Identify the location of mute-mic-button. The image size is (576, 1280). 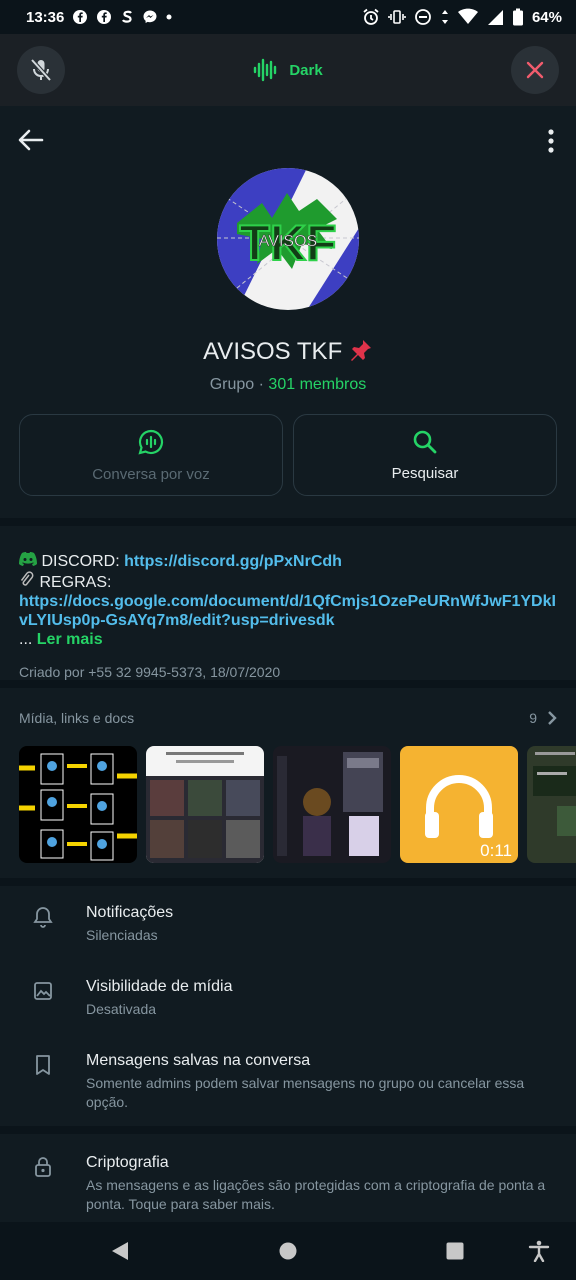
(41, 70).